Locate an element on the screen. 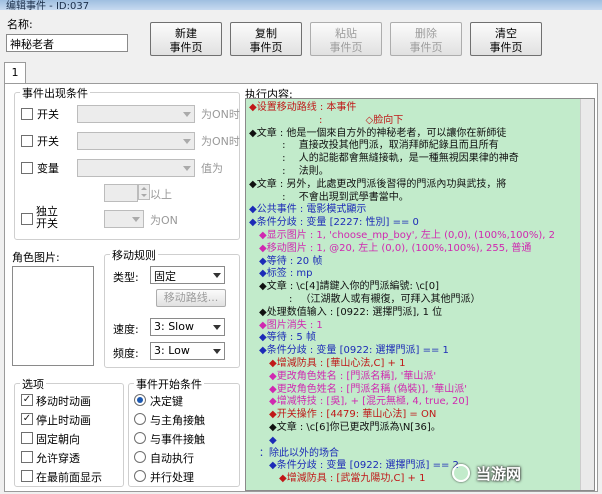 The image size is (602, 494). options-title: 选项 is located at coordinates (33, 384).